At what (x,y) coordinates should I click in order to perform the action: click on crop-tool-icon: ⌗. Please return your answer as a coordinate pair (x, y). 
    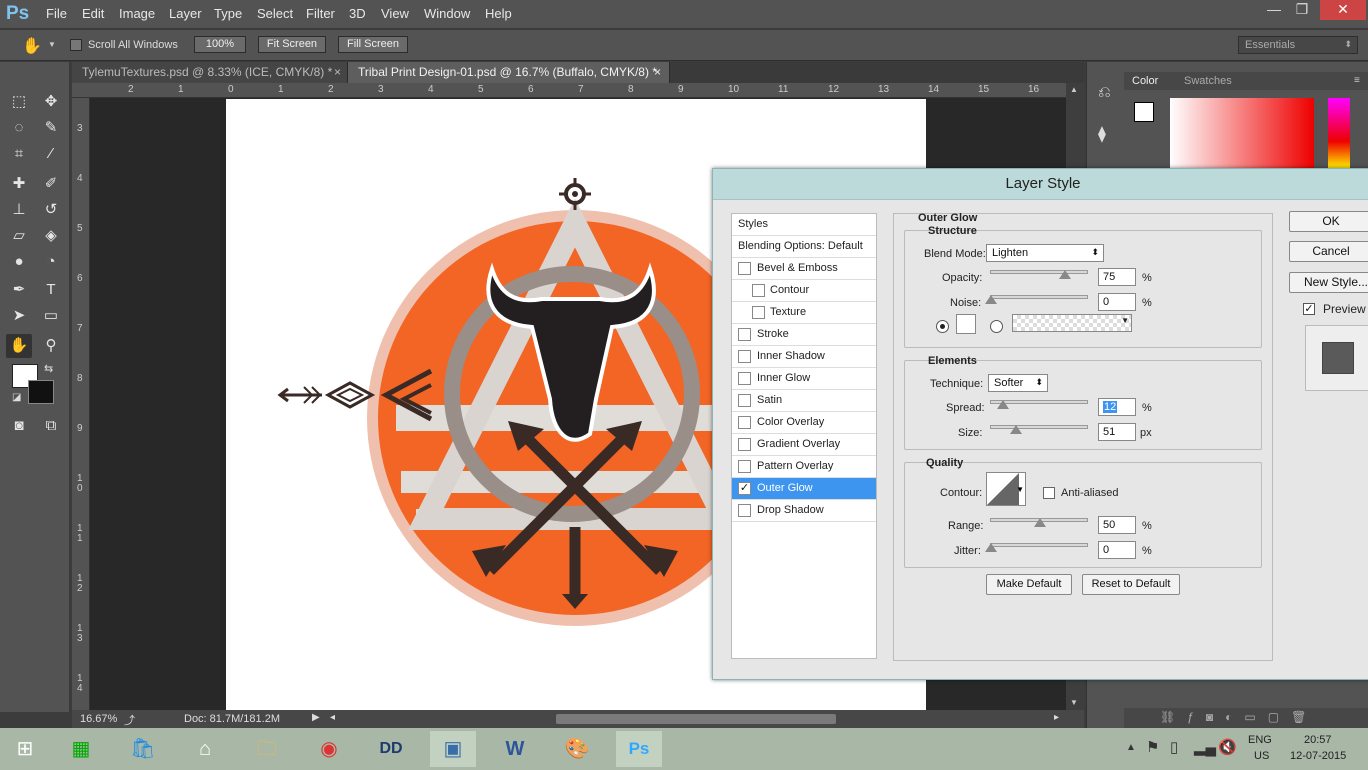
    Looking at the image, I should click on (19, 154).